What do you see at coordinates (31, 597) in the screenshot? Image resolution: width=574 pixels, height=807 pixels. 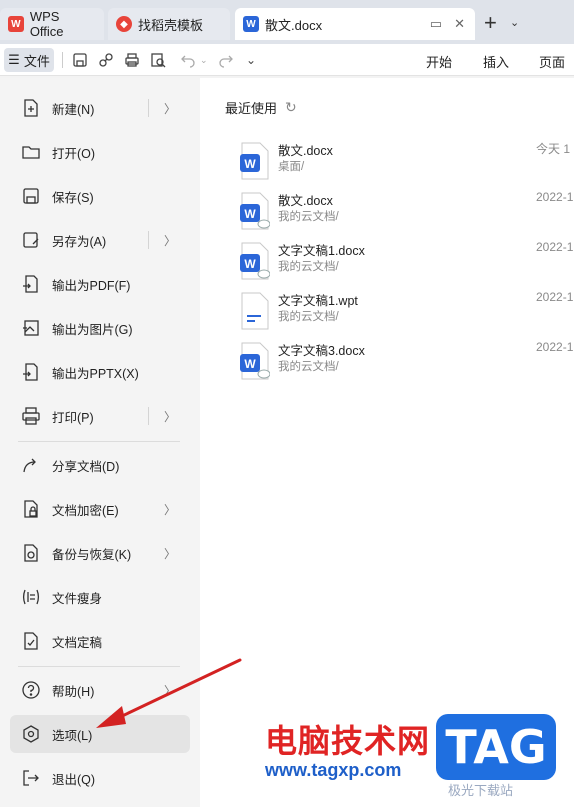 I see `file-slim-icon` at bounding box center [31, 597].